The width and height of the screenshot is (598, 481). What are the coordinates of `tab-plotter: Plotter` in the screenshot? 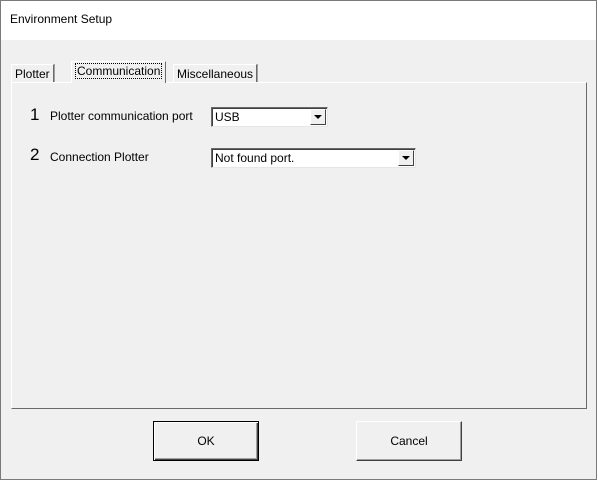 It's located at (32, 73).